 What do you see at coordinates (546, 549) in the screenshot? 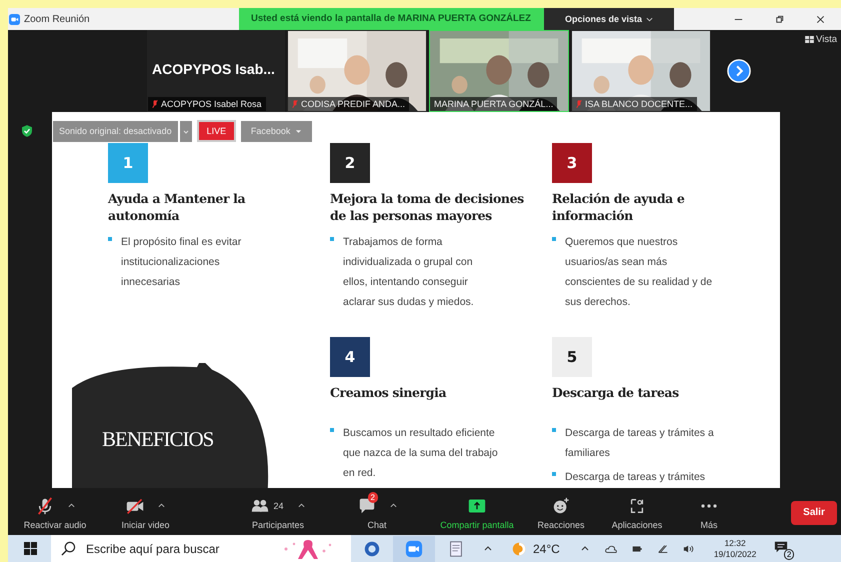
I see `temperature-text: 24°C` at bounding box center [546, 549].